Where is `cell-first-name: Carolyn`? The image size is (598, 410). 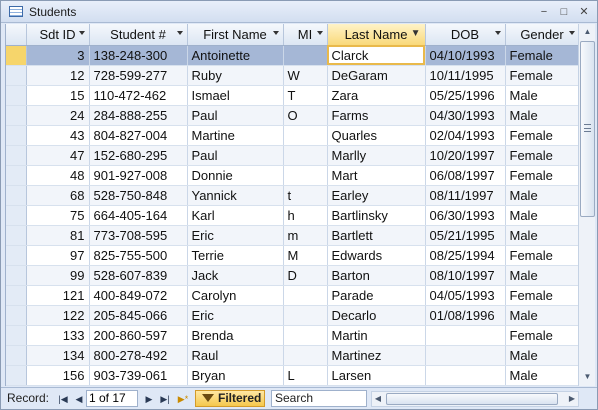
cell-first-name: Carolyn is located at coordinates (235, 295).